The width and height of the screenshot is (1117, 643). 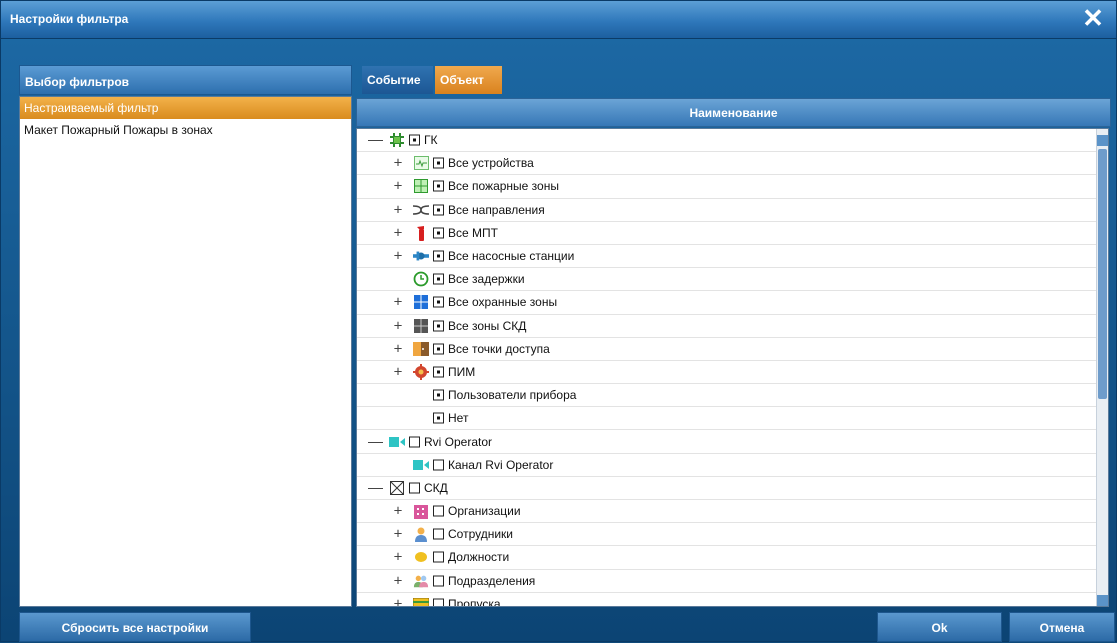 What do you see at coordinates (69, 19) in the screenshot?
I see `dialog-title: Настройки фильтра` at bounding box center [69, 19].